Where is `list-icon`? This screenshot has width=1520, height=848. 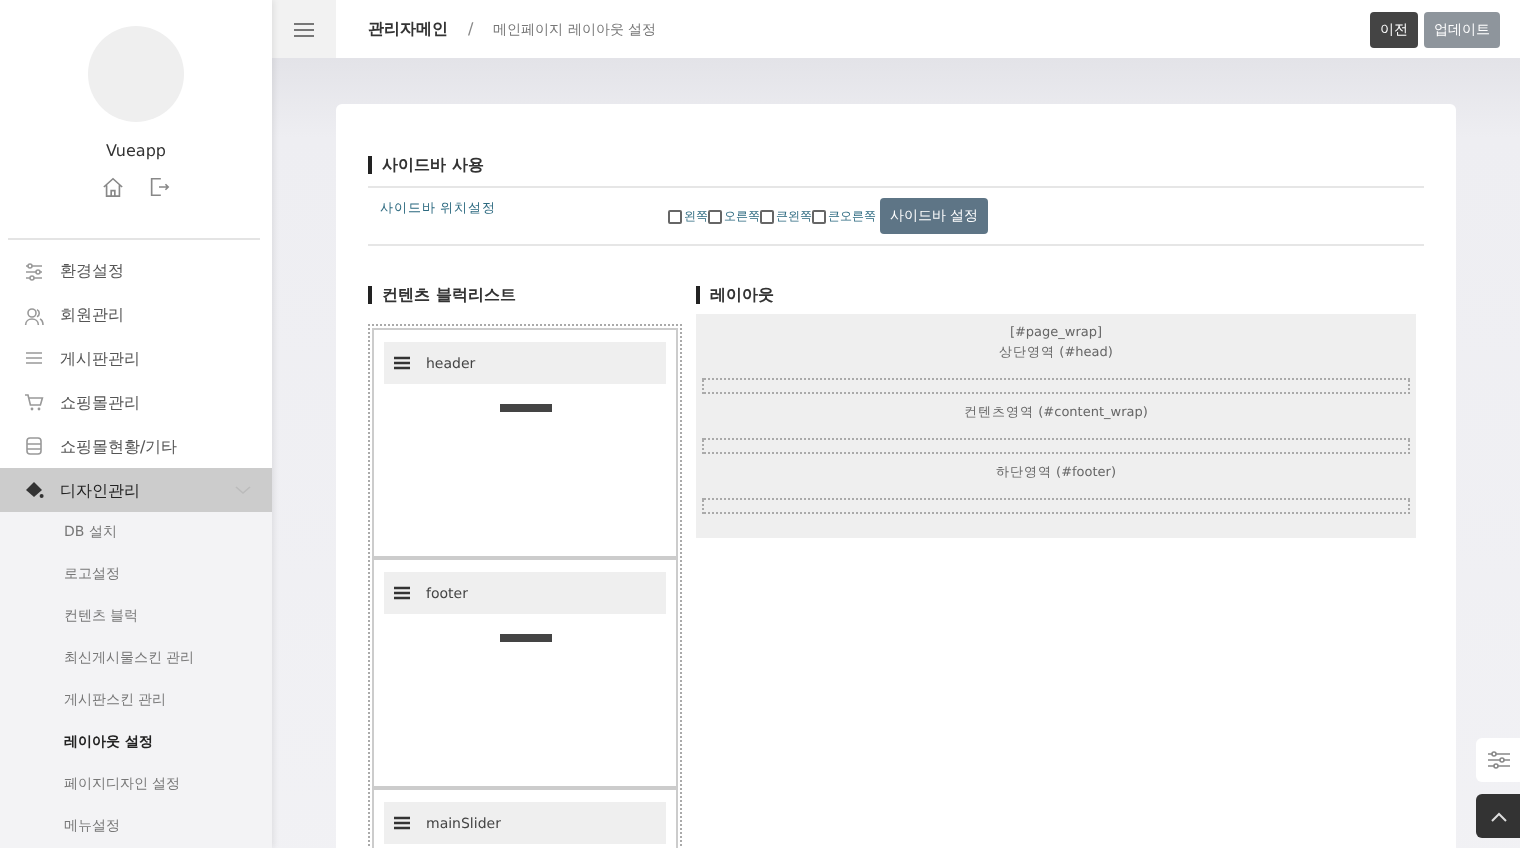
list-icon is located at coordinates (34, 358).